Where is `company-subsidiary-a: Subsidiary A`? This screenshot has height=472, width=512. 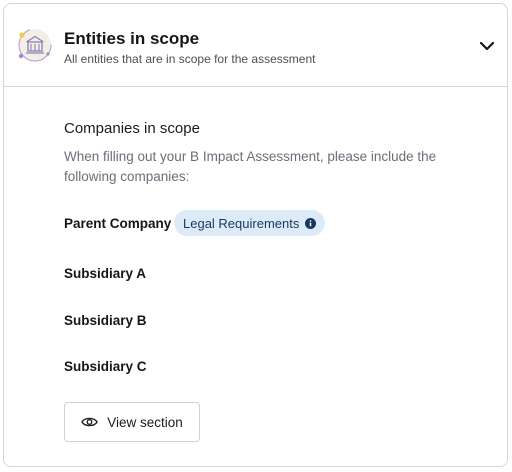 company-subsidiary-a: Subsidiary A is located at coordinates (105, 273).